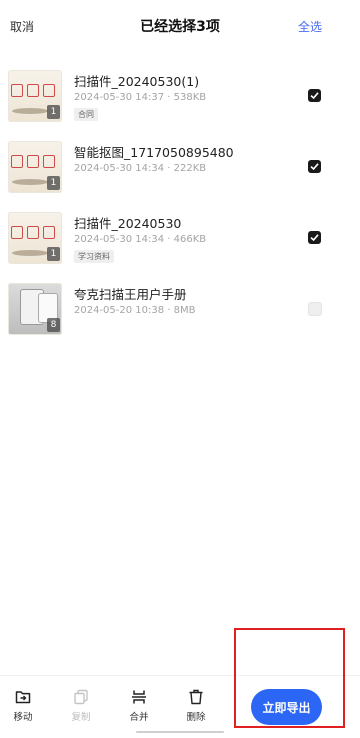 This screenshot has width=360, height=738. What do you see at coordinates (137, 81) in the screenshot?
I see `file-name: 扫描件_20240530(1)` at bounding box center [137, 81].